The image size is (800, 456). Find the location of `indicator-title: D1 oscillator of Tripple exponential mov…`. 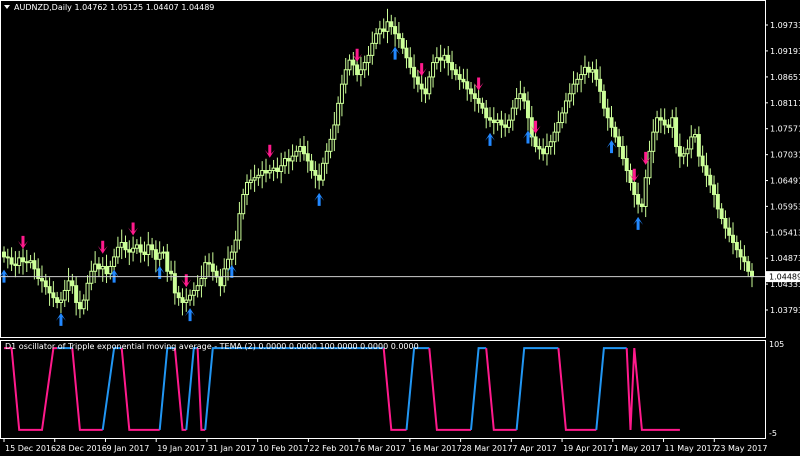

indicator-title: D1 oscillator of Tripple exponential mov… is located at coordinates (212, 346).